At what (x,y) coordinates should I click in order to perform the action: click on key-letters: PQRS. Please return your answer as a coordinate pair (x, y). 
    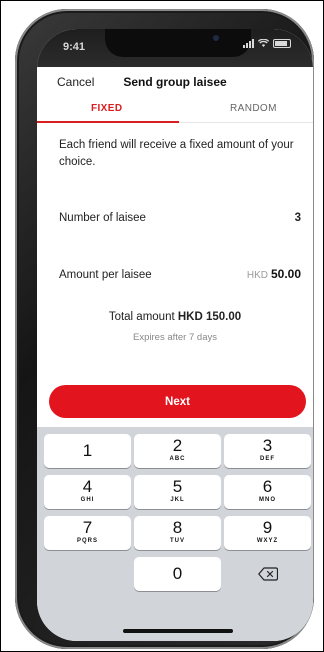
    Looking at the image, I should click on (87, 541).